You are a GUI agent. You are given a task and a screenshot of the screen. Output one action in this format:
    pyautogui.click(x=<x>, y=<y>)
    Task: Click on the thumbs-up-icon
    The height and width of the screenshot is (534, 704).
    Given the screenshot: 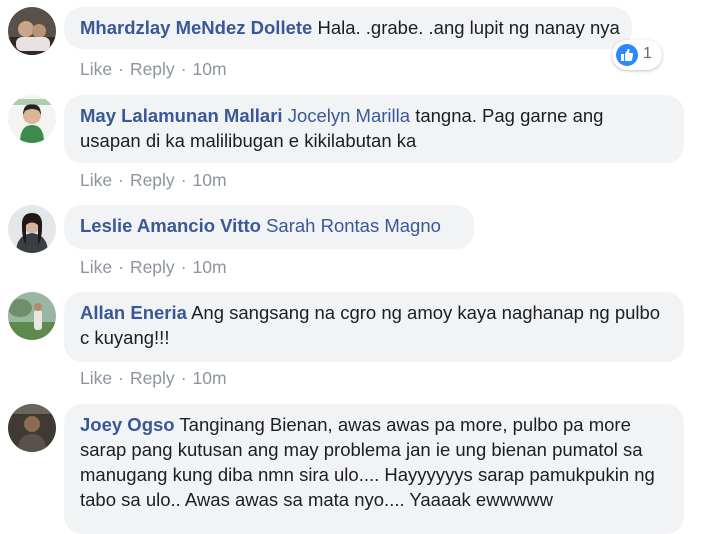 What is the action you would take?
    pyautogui.click(x=627, y=55)
    